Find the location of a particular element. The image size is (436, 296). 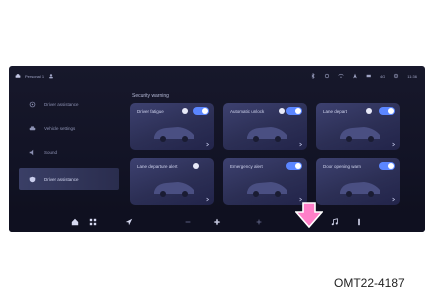

bottom-dock is located at coordinates (217, 222).